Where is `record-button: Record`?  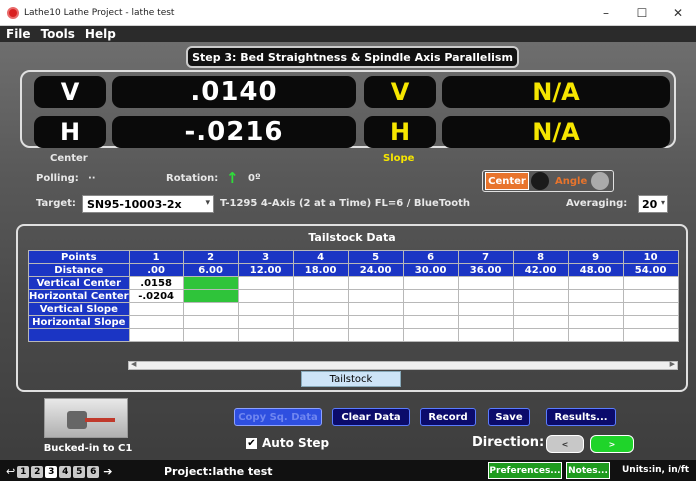
record-button: Record is located at coordinates (448, 417).